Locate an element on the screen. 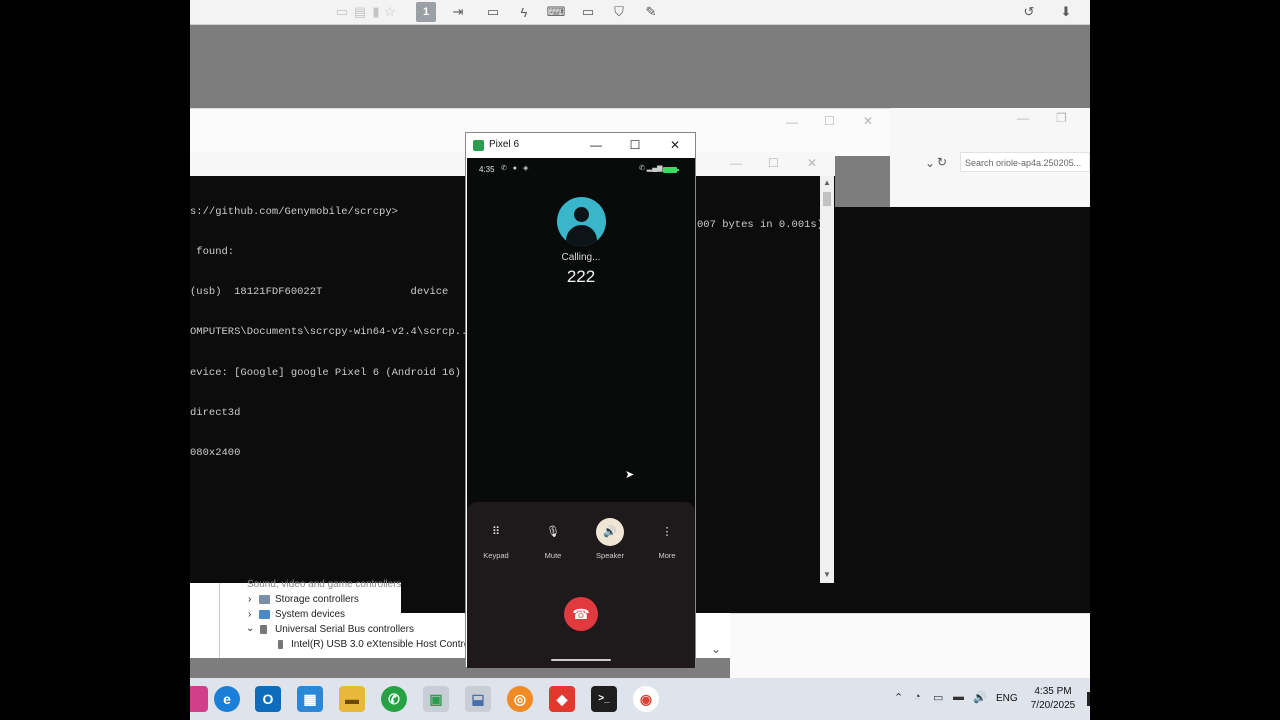 Image resolution: width=1280 pixels, height=720 pixels. edge-icon: e is located at coordinates (227, 699).